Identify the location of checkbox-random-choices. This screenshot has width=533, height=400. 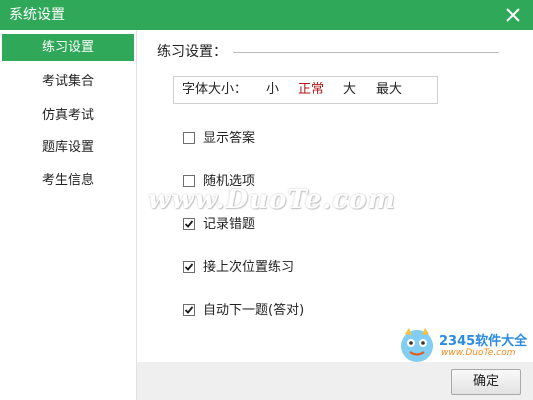
(189, 181).